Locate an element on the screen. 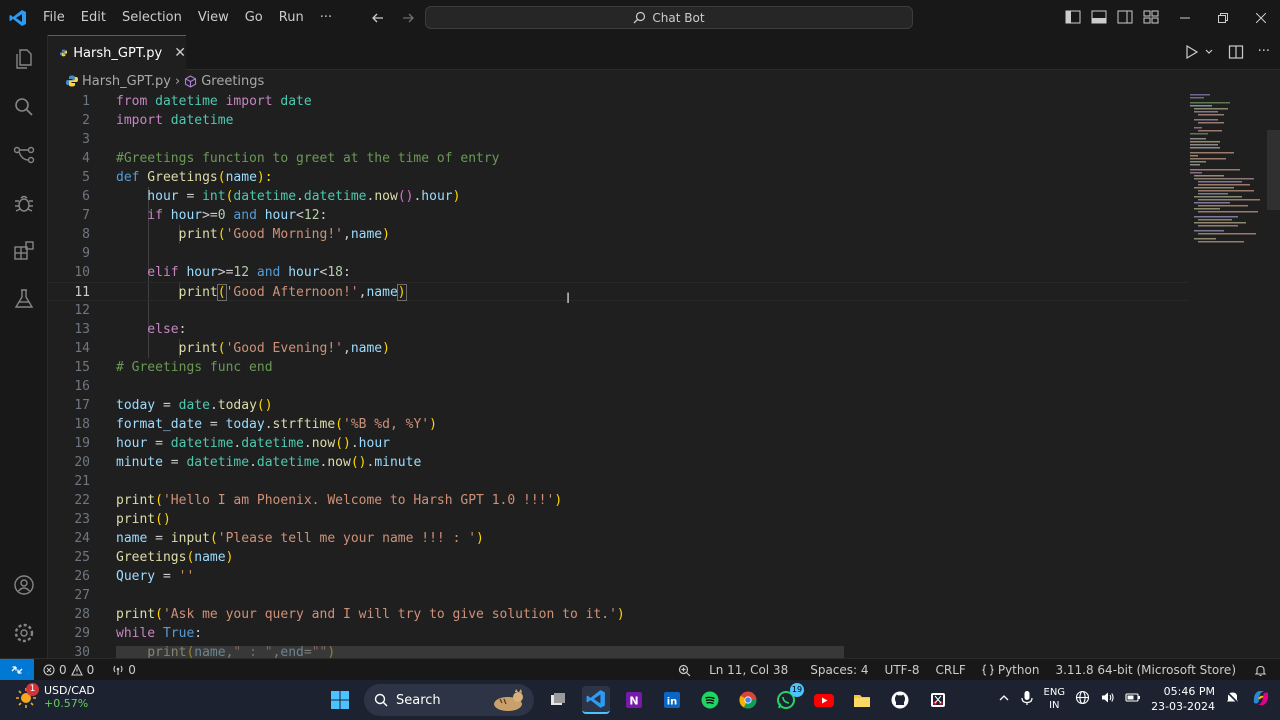 The width and height of the screenshot is (1280, 720). breadcrumb: Harsh_GPT.py › Greetings is located at coordinates (156, 81).